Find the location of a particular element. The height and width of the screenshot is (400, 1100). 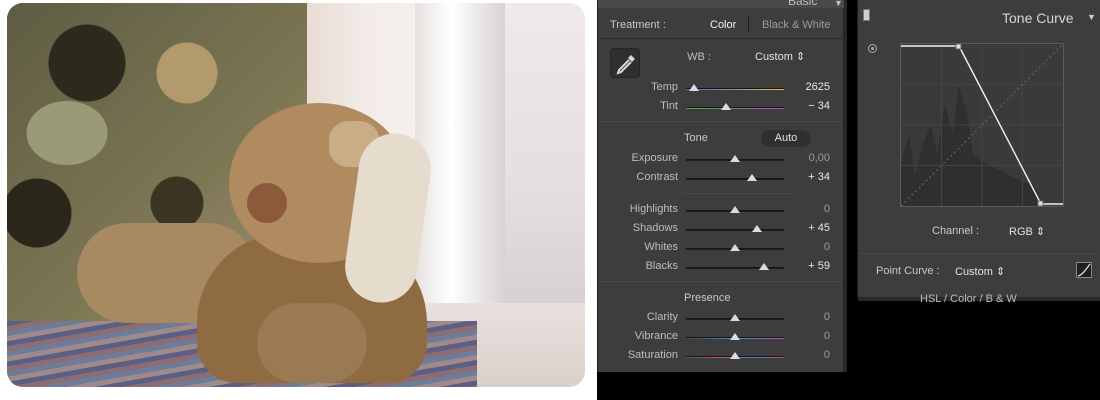

basic-panel-title: Basic is located at coordinates (803, 4).